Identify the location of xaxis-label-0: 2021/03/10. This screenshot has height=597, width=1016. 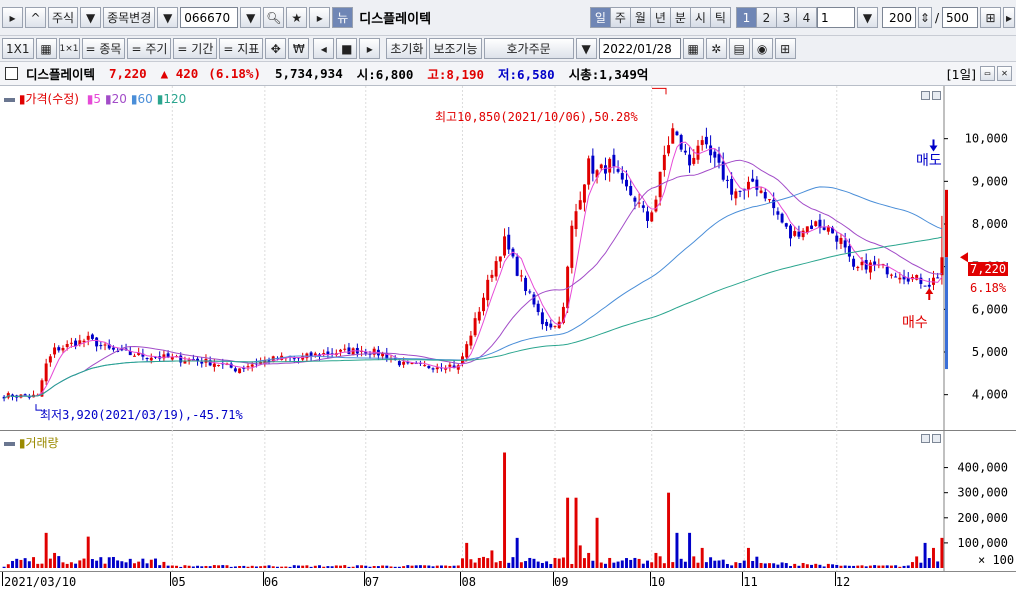
(40, 582).